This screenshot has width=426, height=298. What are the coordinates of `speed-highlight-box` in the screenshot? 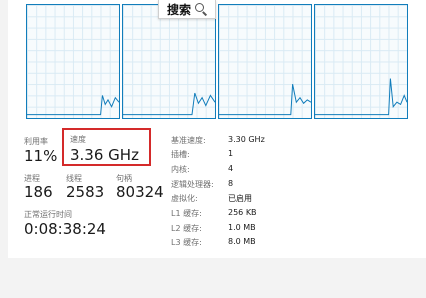 It's located at (106, 147).